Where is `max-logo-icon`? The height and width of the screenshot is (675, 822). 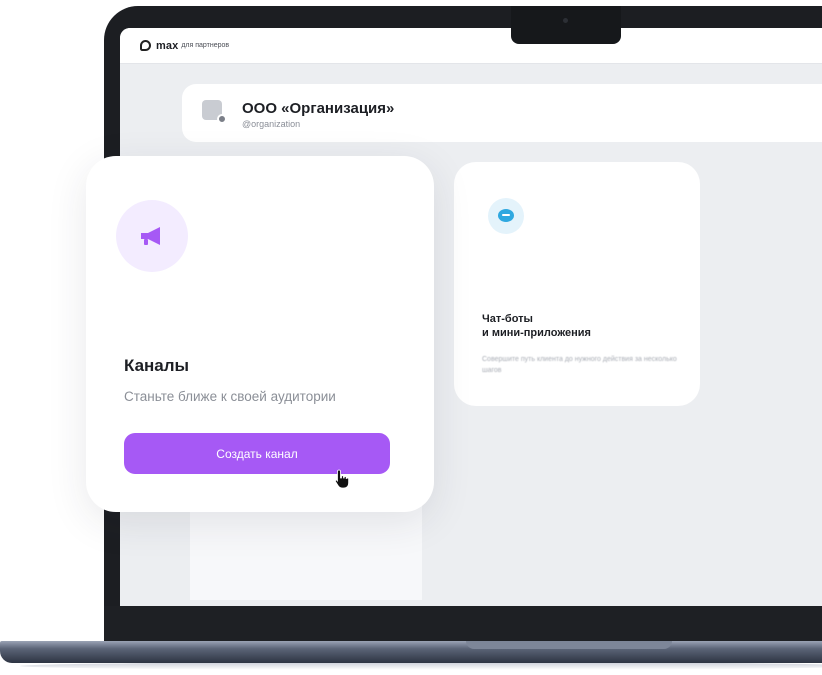 max-logo-icon is located at coordinates (145, 45).